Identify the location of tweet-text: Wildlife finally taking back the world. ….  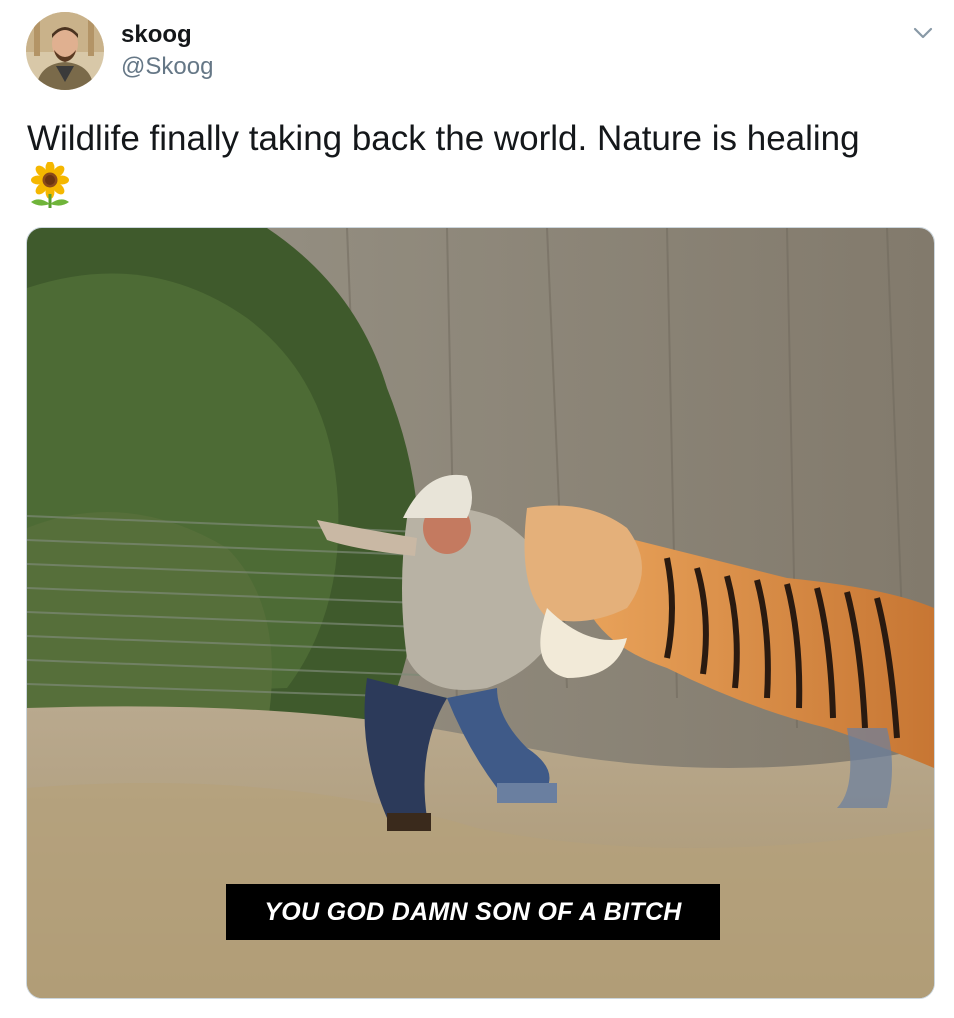
(443, 138).